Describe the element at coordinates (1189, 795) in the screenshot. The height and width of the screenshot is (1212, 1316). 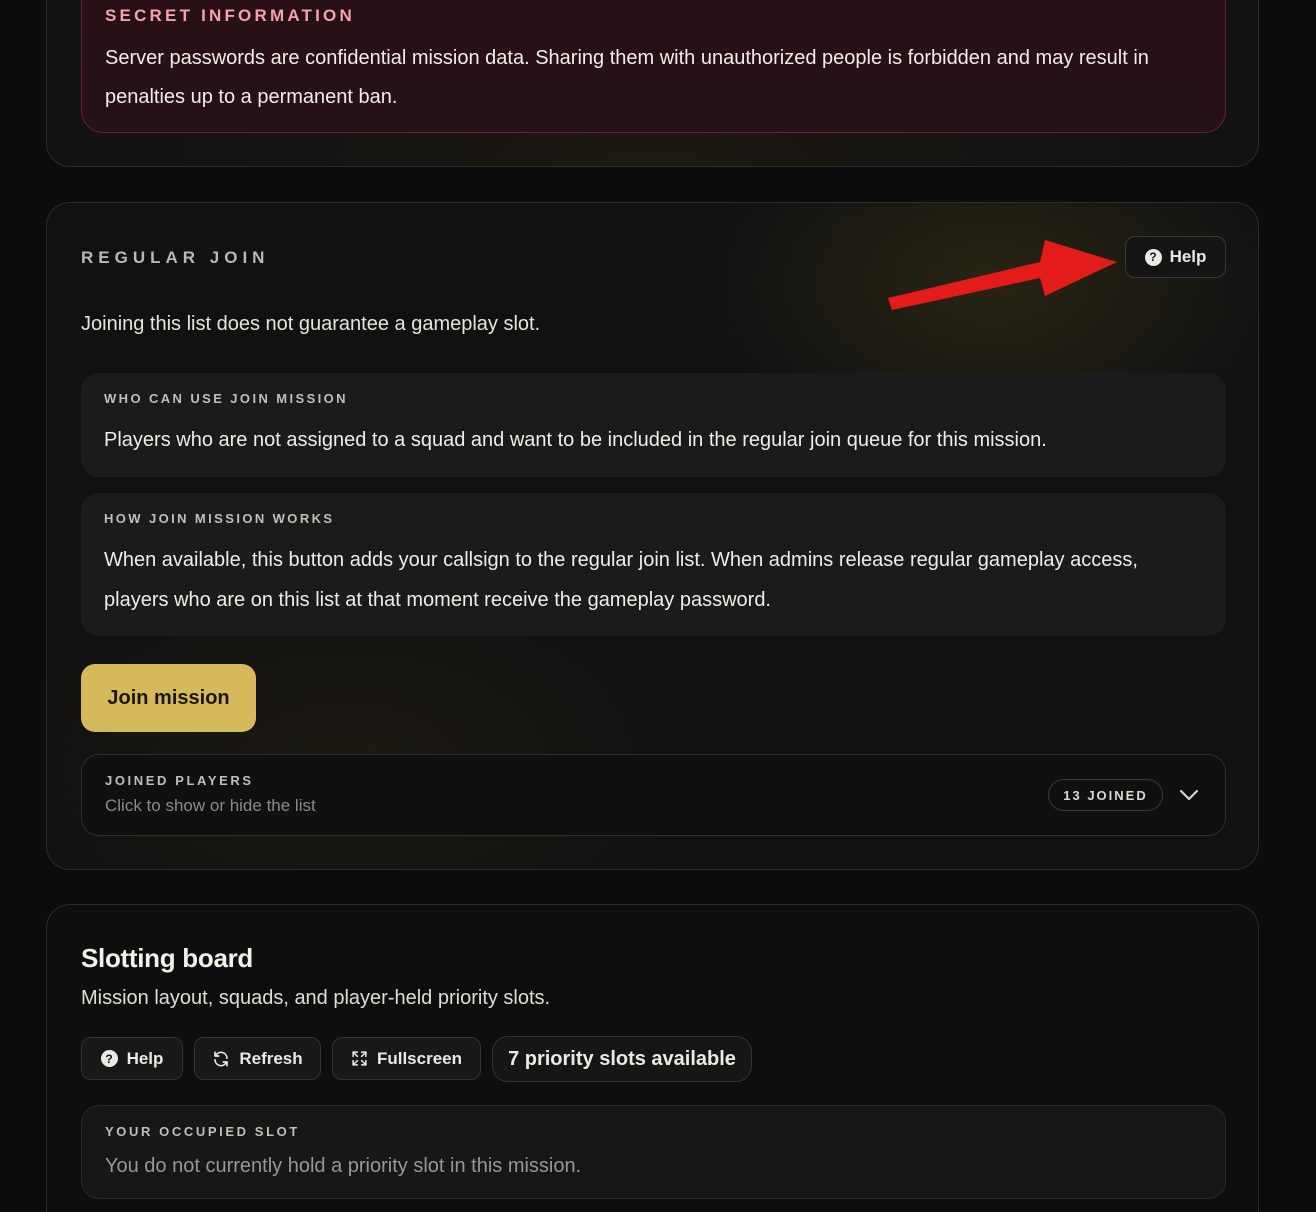
I see `chevron-down-icon` at that location.